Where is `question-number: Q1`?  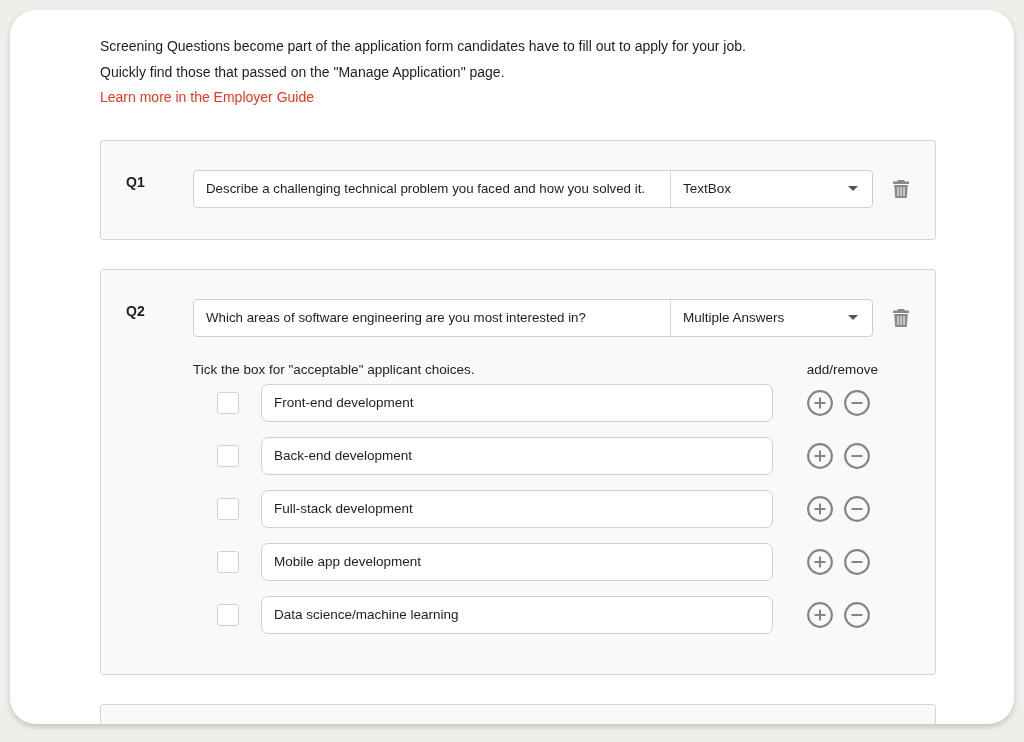
question-number: Q1 is located at coordinates (136, 181).